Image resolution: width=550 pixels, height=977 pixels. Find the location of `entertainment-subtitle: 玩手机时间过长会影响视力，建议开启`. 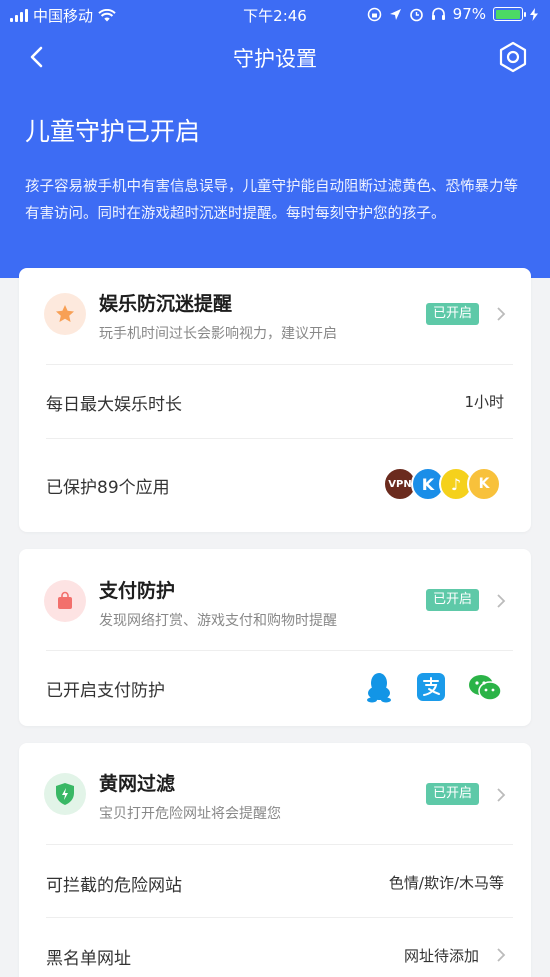

entertainment-subtitle: 玩手机时间过长会影响视力，建议开启 is located at coordinates (218, 334).